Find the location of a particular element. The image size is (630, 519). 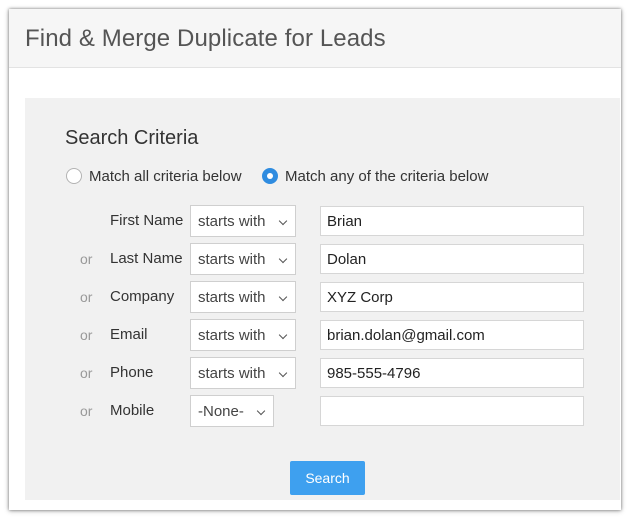

match-any-option: Match any of the criteria below is located at coordinates (375, 176).